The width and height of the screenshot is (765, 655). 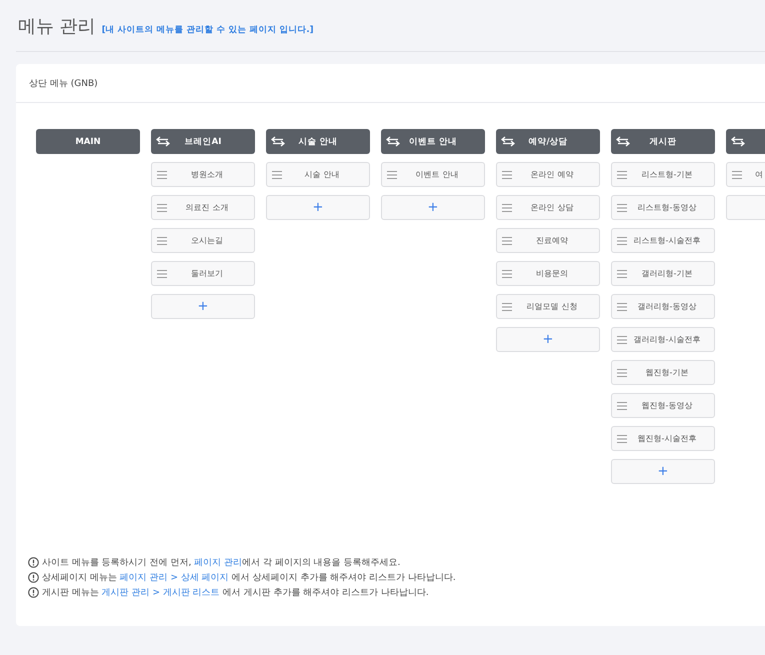 What do you see at coordinates (203, 141) in the screenshot?
I see `menu-header: 브레인AI` at bounding box center [203, 141].